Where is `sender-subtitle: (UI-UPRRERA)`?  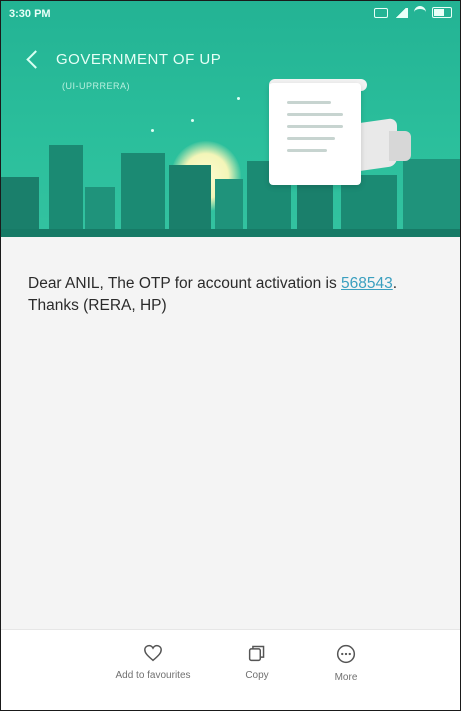 sender-subtitle: (UI-UPRRERA) is located at coordinates (96, 86).